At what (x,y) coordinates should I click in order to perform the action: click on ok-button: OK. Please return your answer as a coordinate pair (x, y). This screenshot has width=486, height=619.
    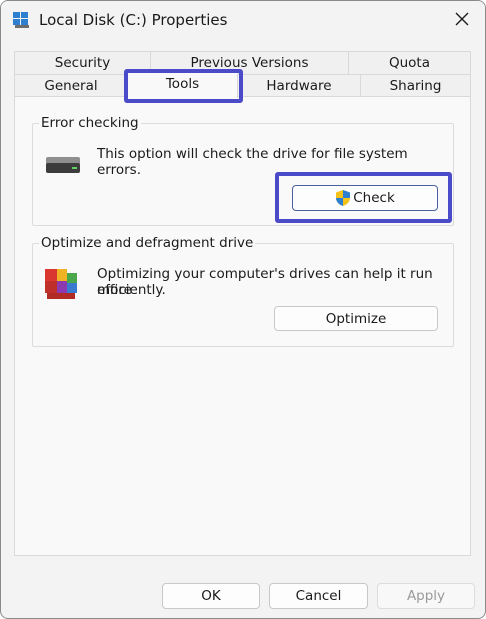
    Looking at the image, I should click on (211, 596).